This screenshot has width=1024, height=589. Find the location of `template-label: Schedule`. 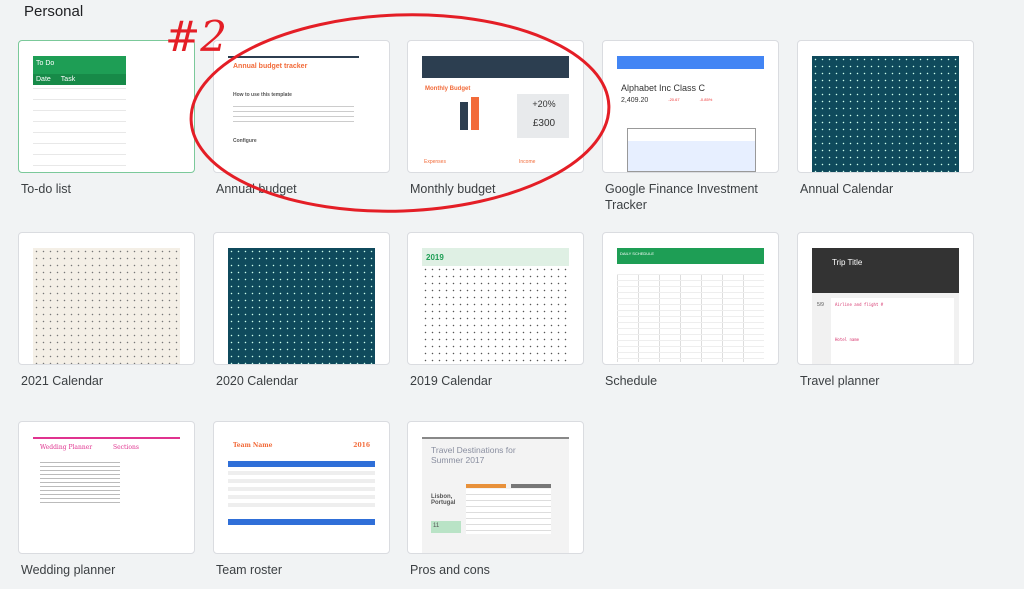

template-label: Schedule is located at coordinates (695, 381).